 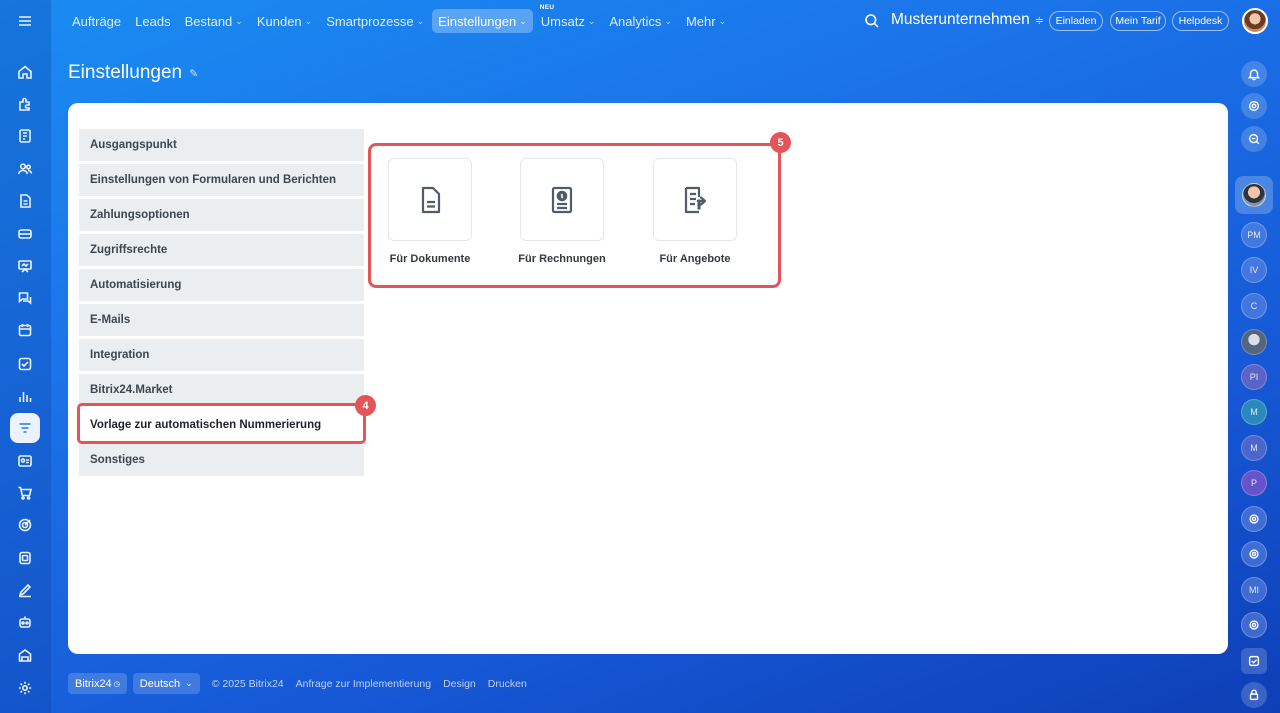 I want to click on contact-avatar-selected, so click(x=1254, y=195).